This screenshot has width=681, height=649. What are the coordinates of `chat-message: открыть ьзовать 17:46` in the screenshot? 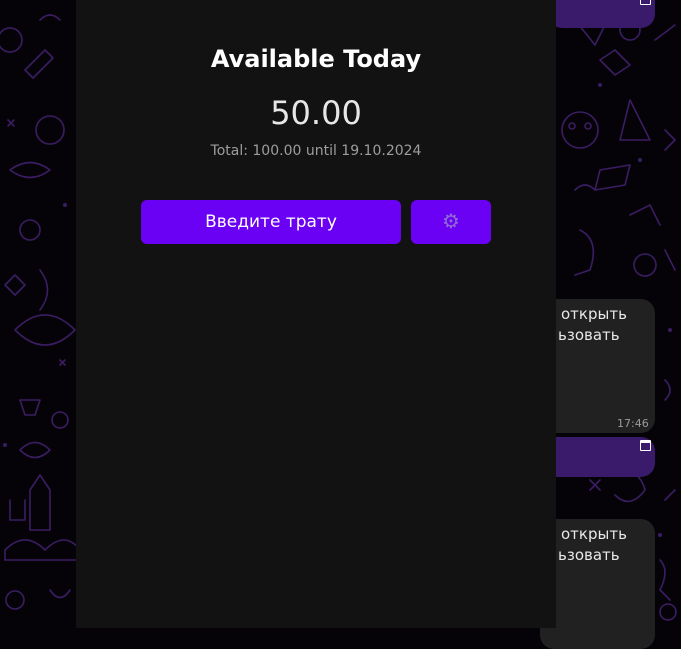 It's located at (597, 366).